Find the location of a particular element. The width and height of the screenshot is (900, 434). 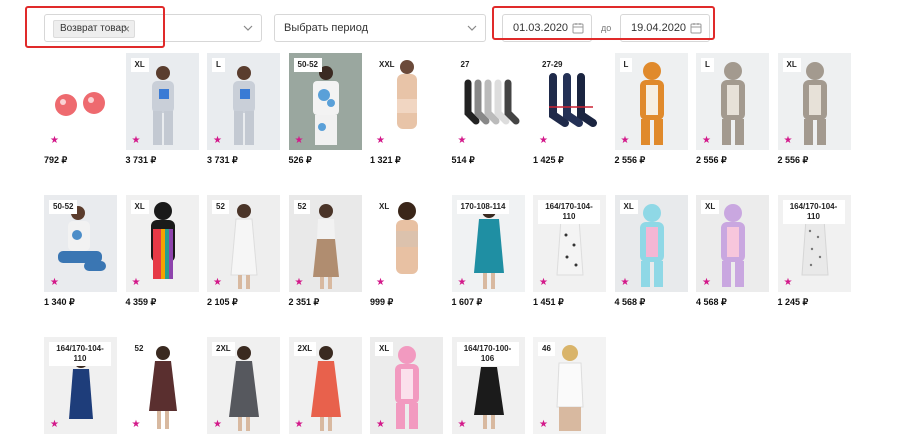

product-card: 50-52 ★ 1 340 ₽ is located at coordinates (80, 251).